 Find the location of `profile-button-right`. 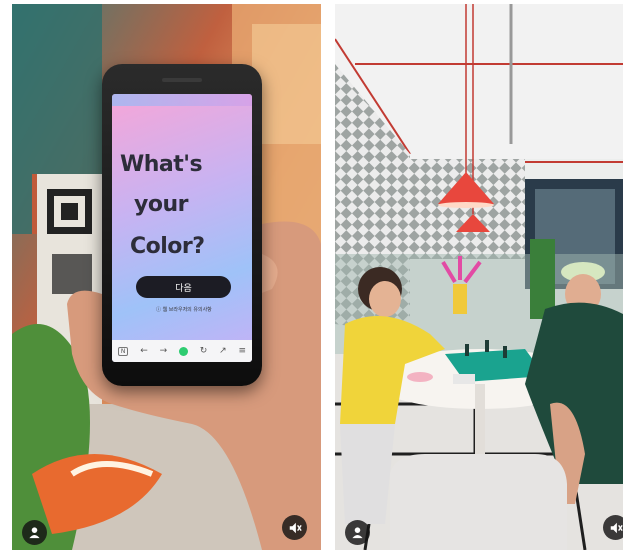

profile-button-right is located at coordinates (357, 532).